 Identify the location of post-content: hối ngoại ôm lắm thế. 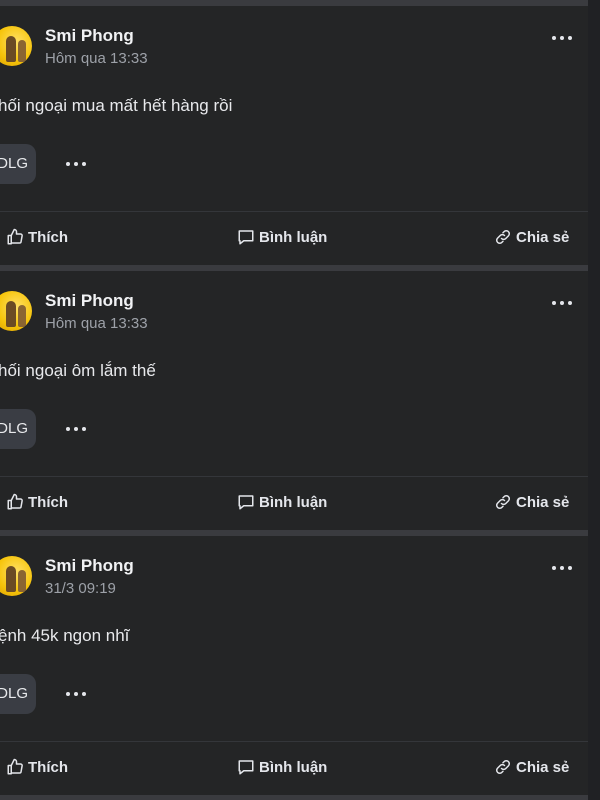
(78, 370).